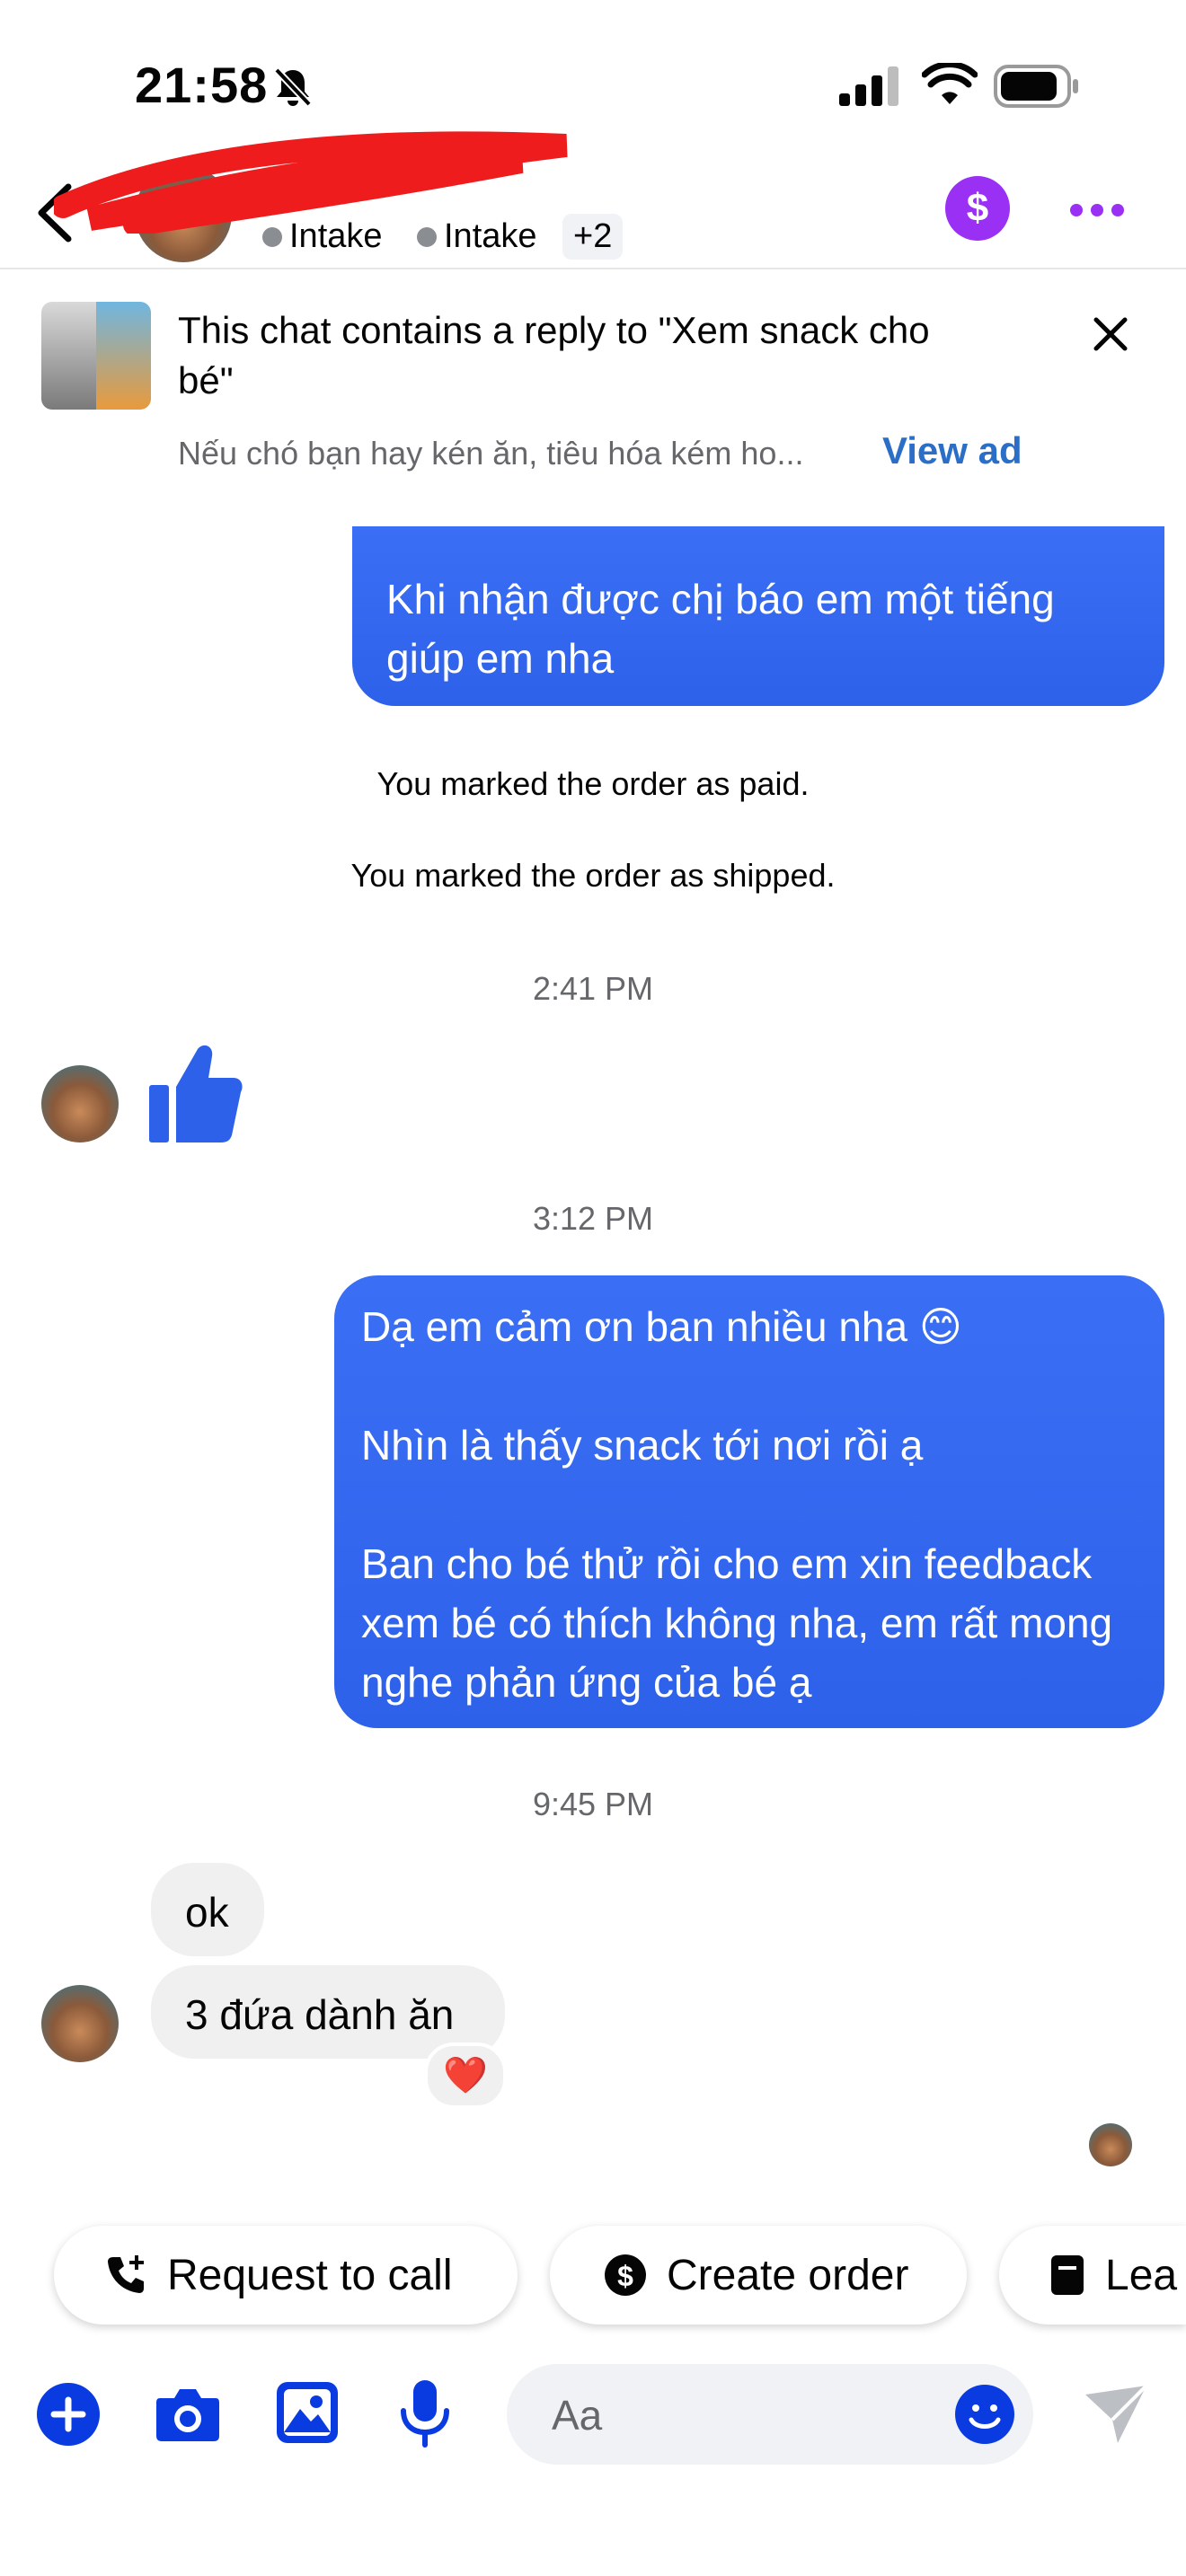 Image resolution: width=1186 pixels, height=2576 pixels. What do you see at coordinates (642, 1445) in the screenshot?
I see `message-line: Nhìn là thấy snack tới nơi rồi ạ` at bounding box center [642, 1445].